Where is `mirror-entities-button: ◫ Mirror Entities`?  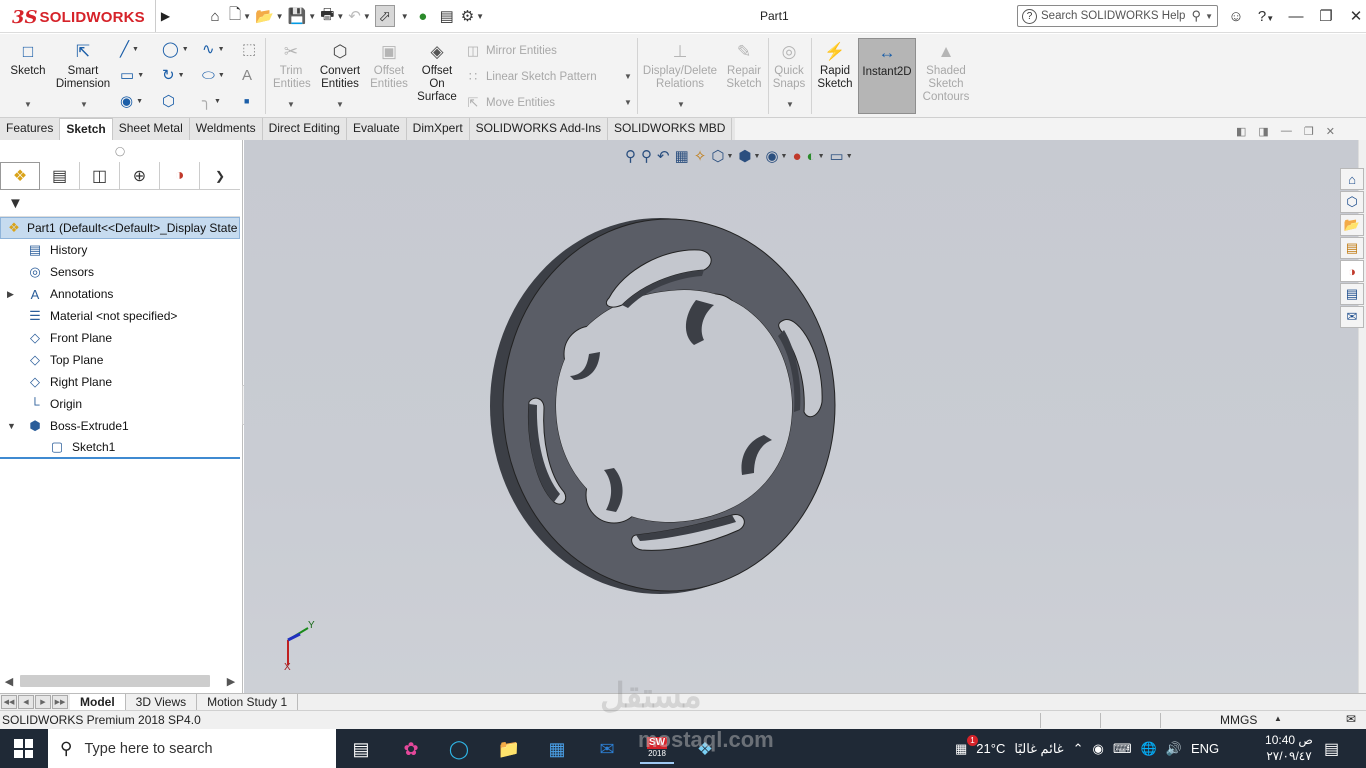
mirror-entities-button: ◫ Mirror Entities is located at coordinates (510, 51).